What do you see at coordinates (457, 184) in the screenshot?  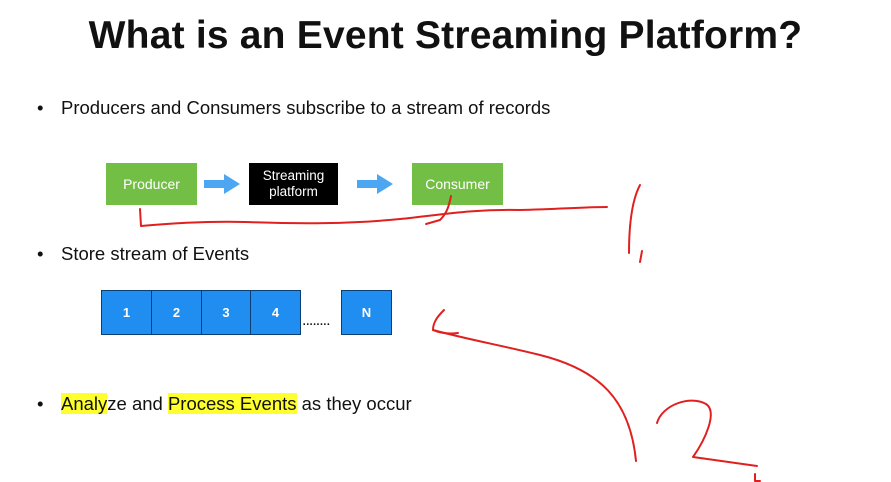 I see `consumer-box: Consumer` at bounding box center [457, 184].